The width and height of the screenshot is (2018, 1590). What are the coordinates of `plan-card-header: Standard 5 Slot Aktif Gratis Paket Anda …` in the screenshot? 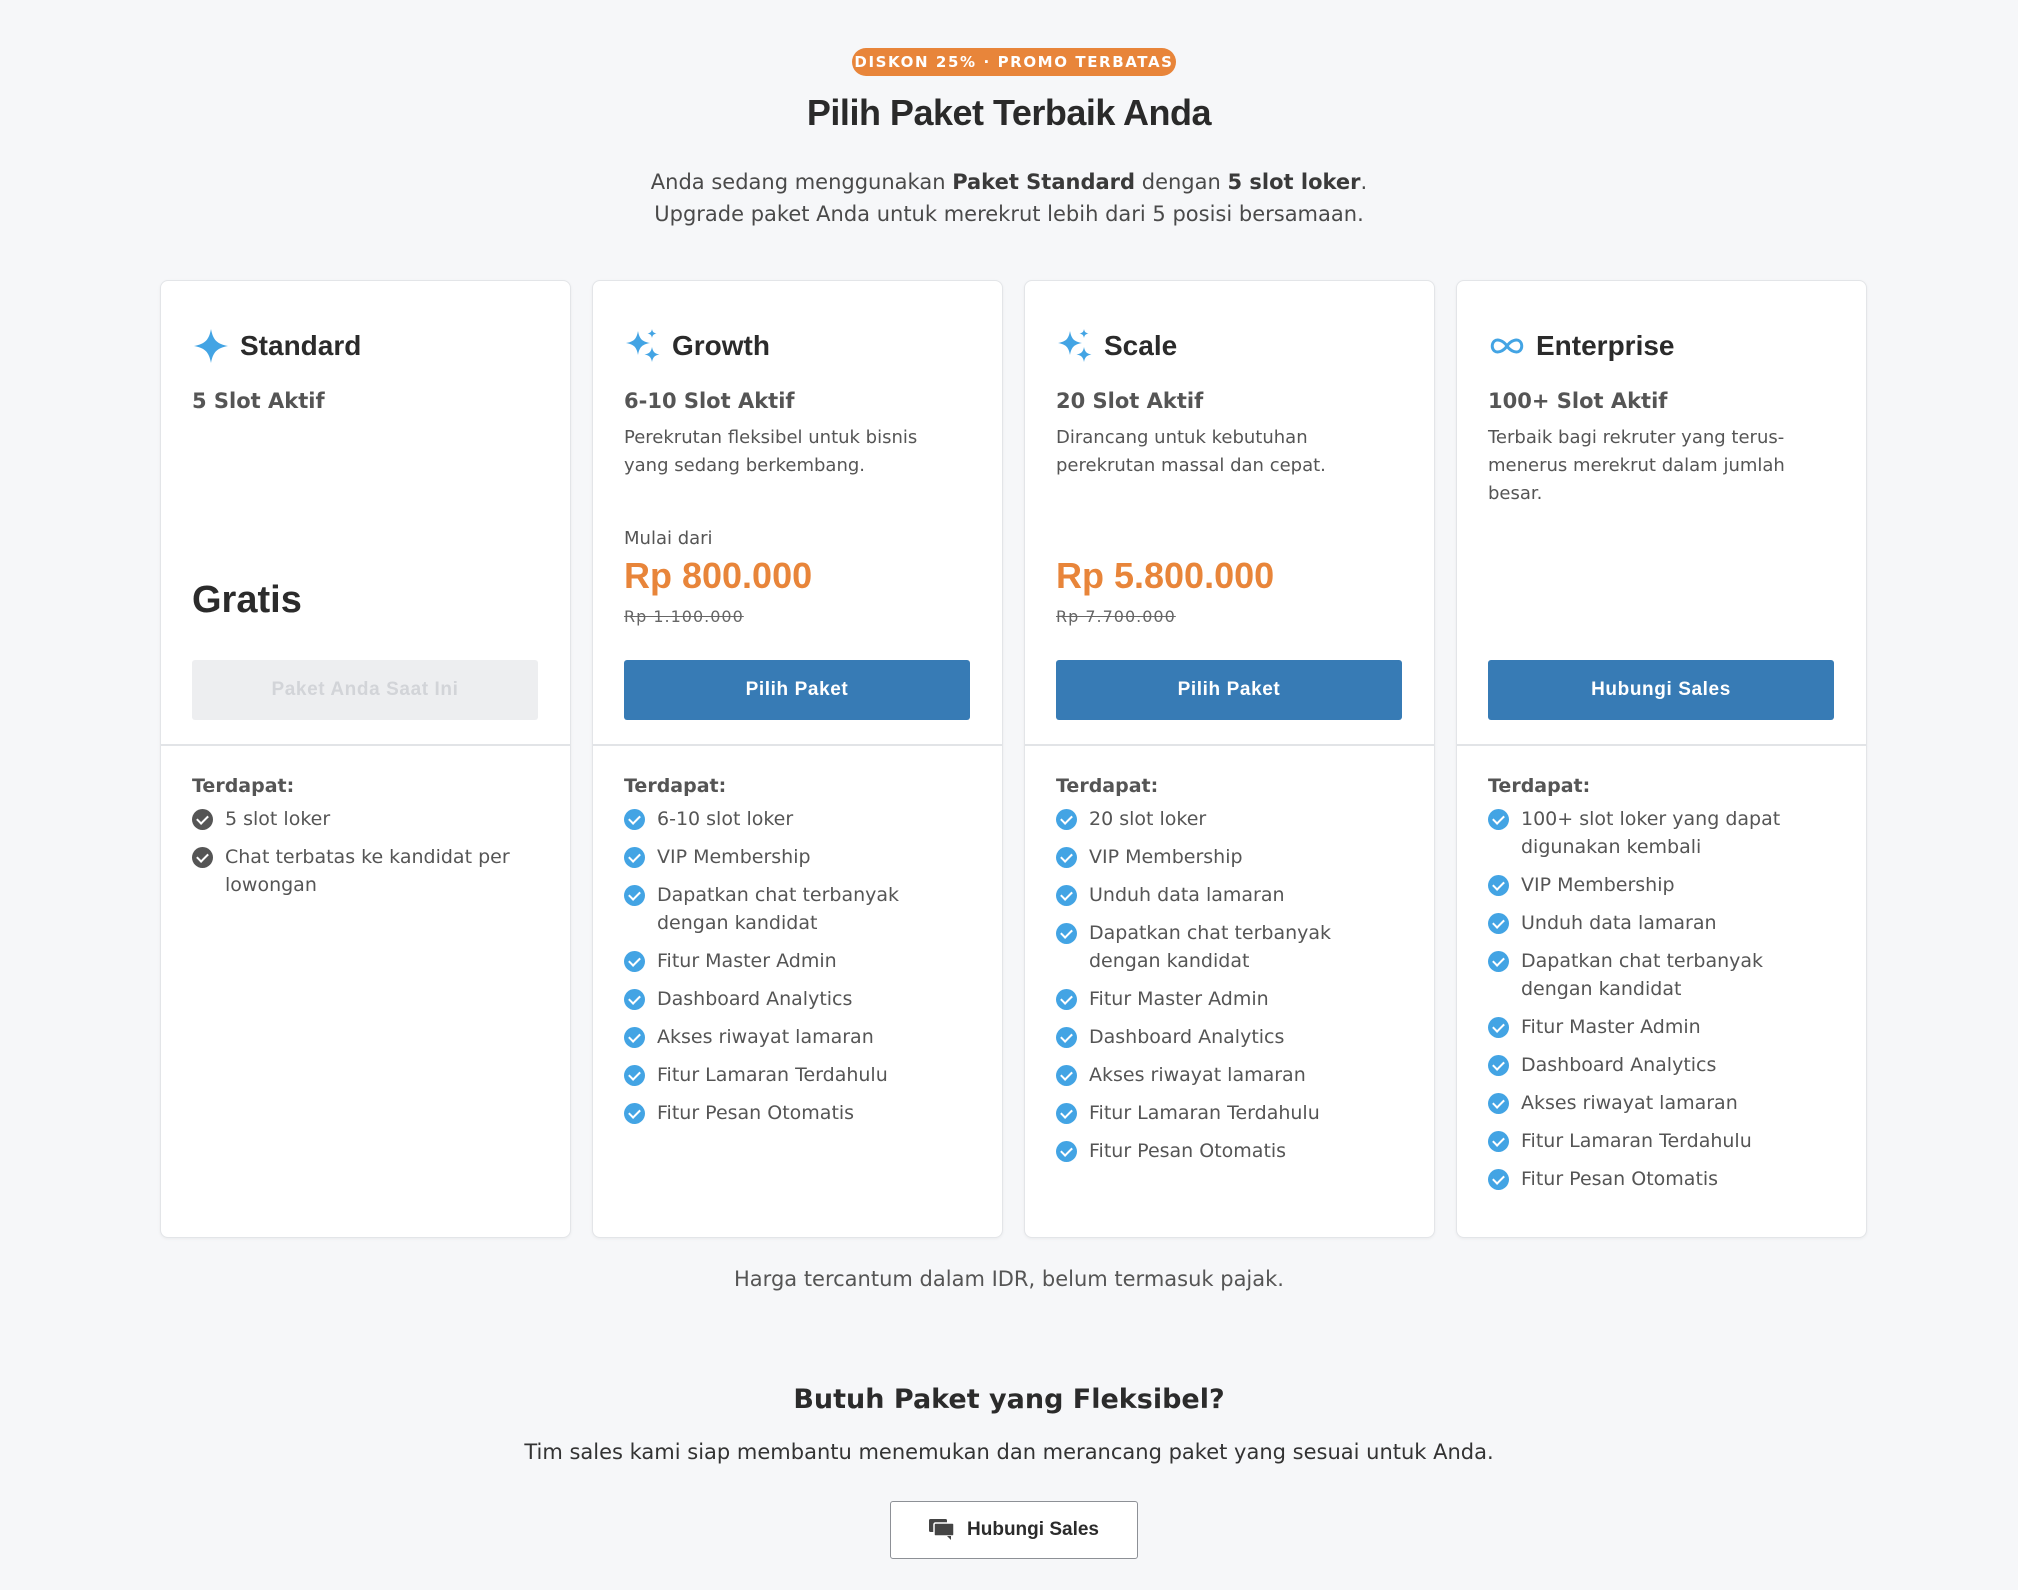 It's located at (365, 513).